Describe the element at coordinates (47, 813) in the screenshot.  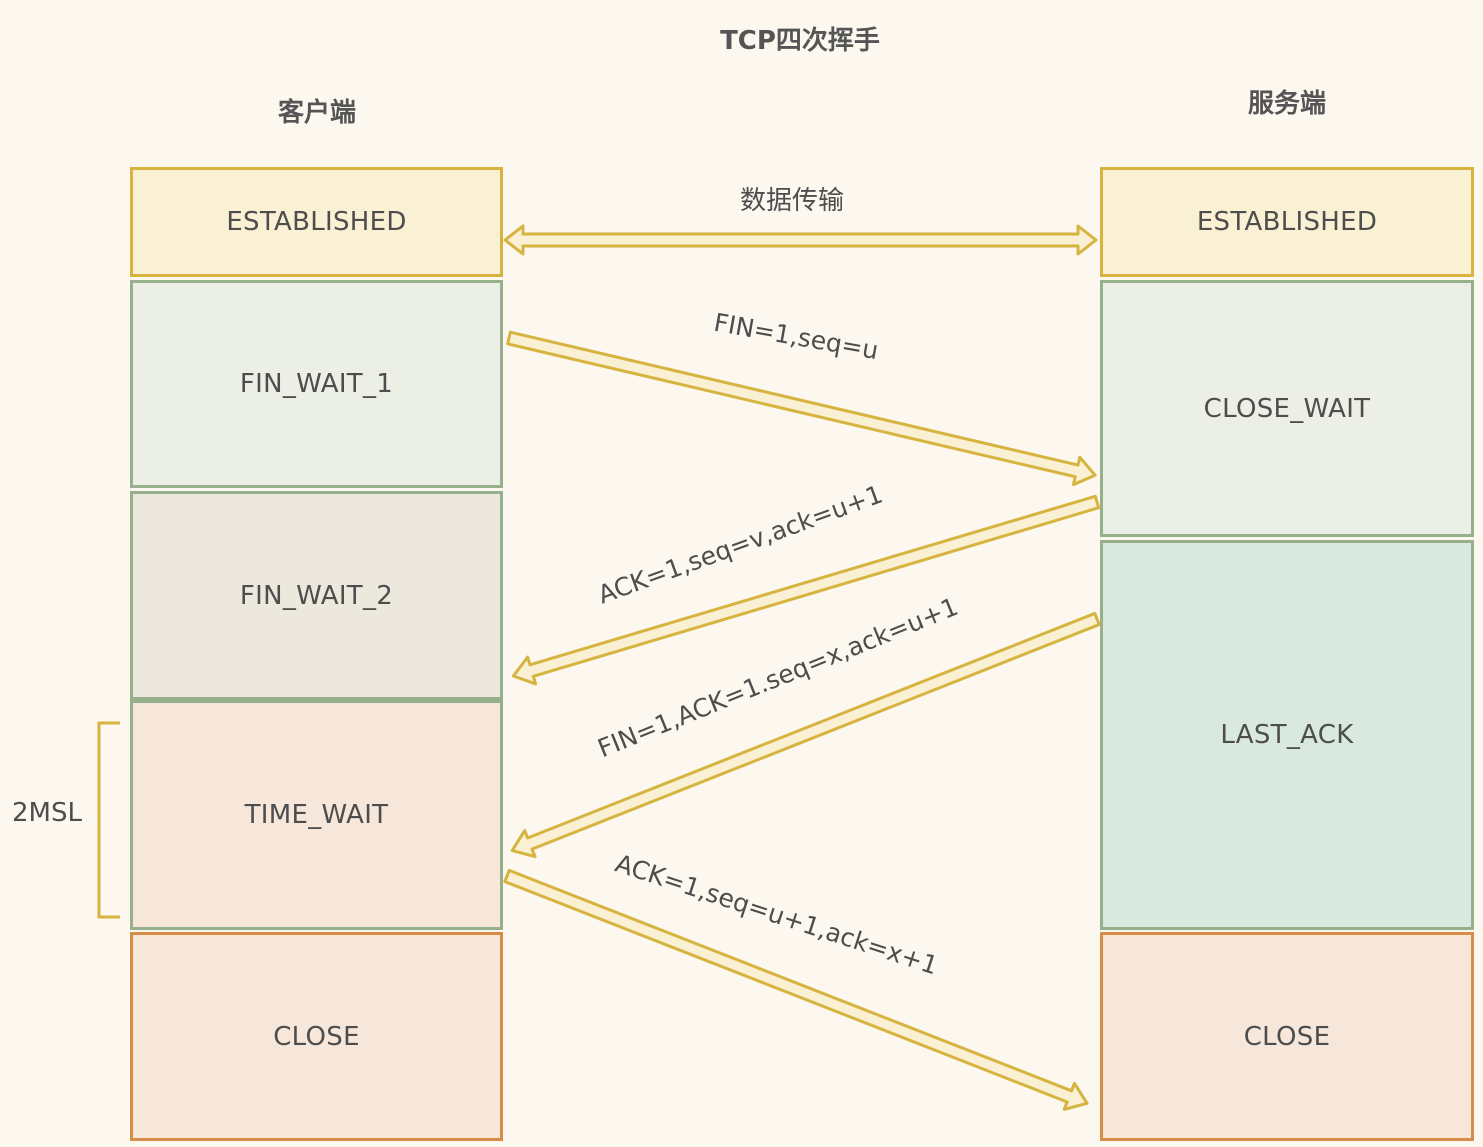
I see `two-msl-label: 2MSL` at that location.